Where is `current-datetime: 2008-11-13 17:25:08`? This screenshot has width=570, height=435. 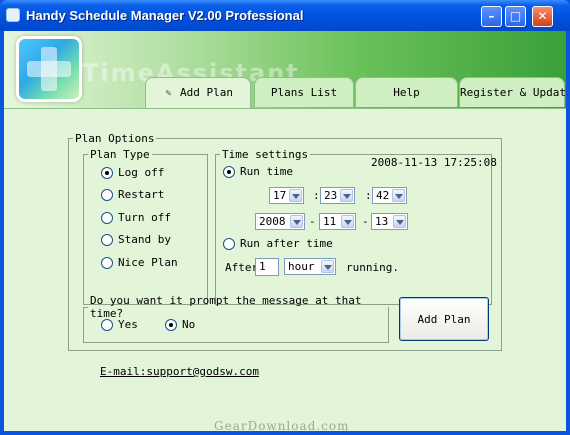 current-datetime: 2008-11-13 17:25:08 is located at coordinates (434, 162).